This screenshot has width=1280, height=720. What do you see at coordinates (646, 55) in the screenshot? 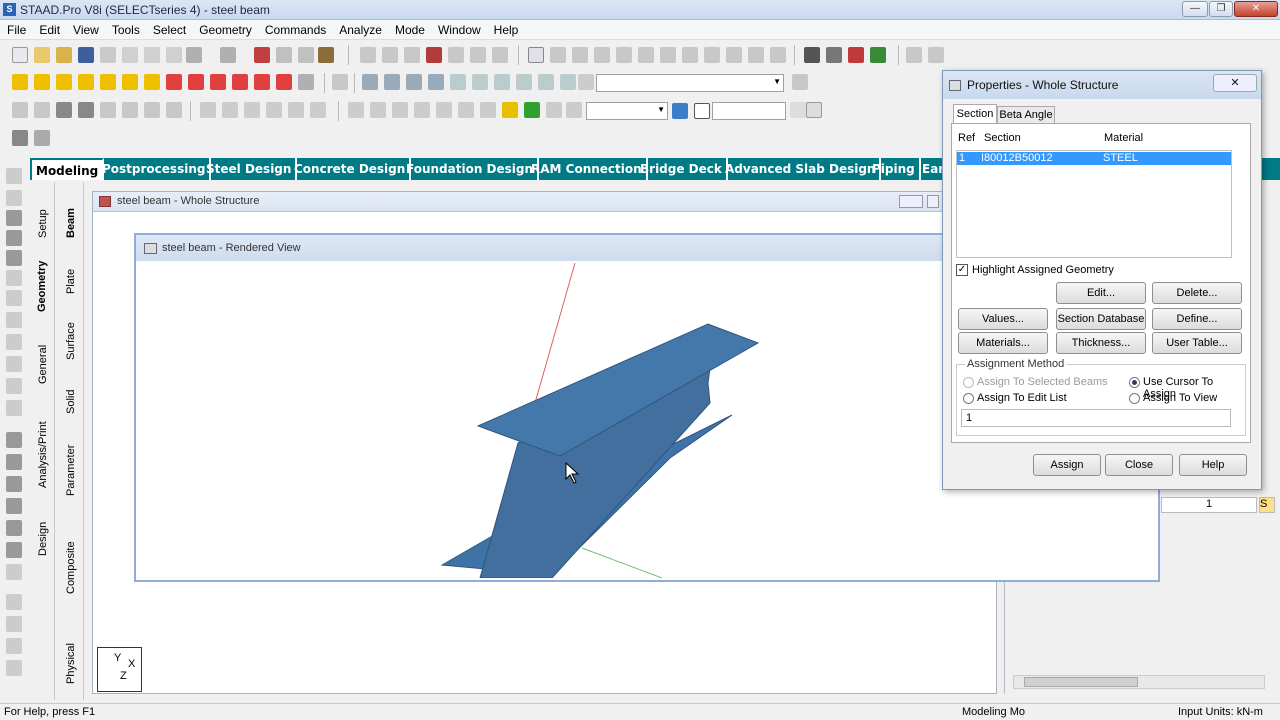
I see `geometry-tool-5-icon` at bounding box center [646, 55].